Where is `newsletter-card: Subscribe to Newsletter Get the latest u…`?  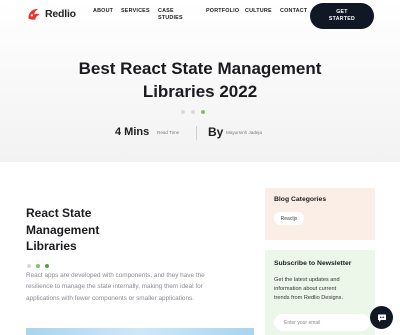 newsletter-card: Subscribe to Newsletter Get the latest u… is located at coordinates (320, 292).